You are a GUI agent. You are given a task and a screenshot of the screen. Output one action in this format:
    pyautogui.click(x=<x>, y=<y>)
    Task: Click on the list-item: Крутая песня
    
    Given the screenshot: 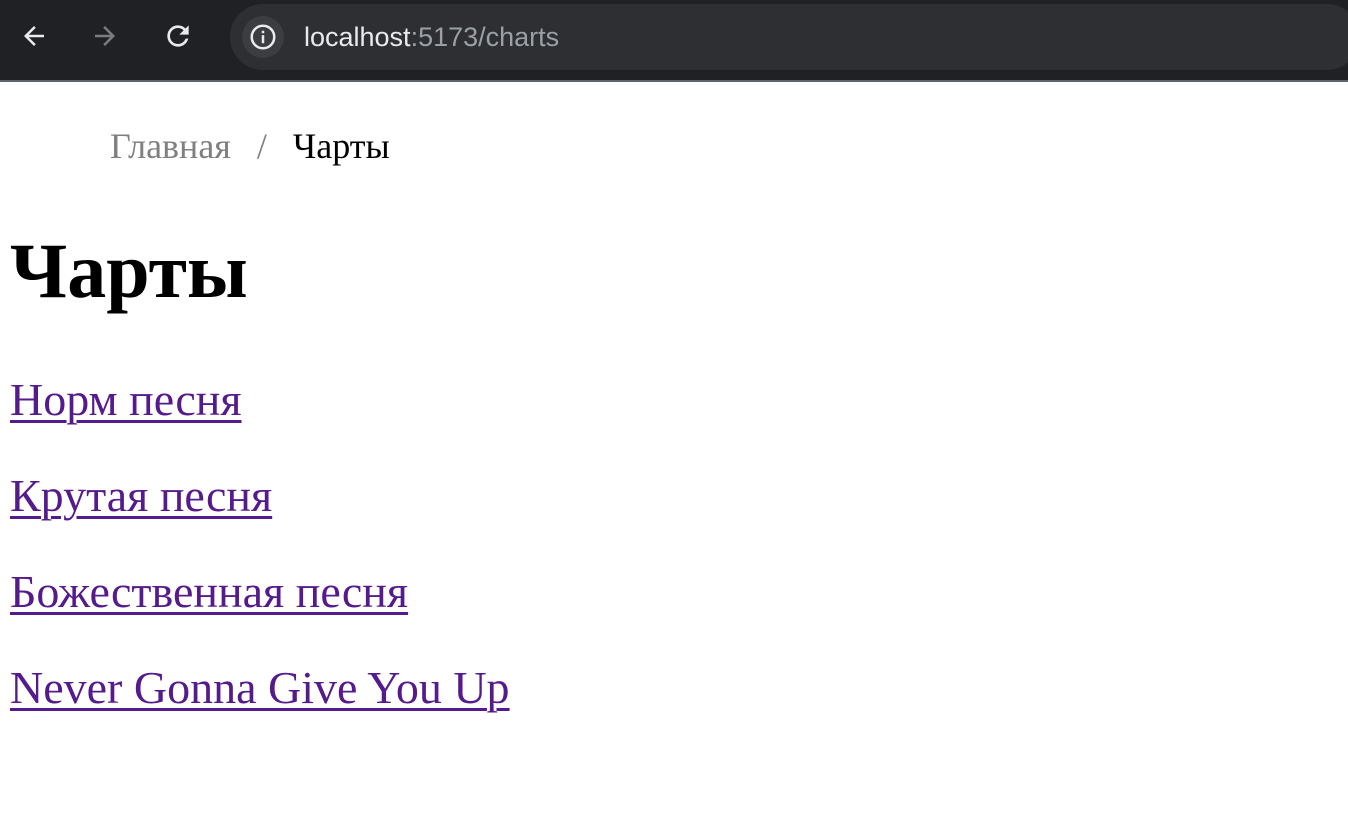 What is the action you would take?
    pyautogui.click(x=260, y=518)
    